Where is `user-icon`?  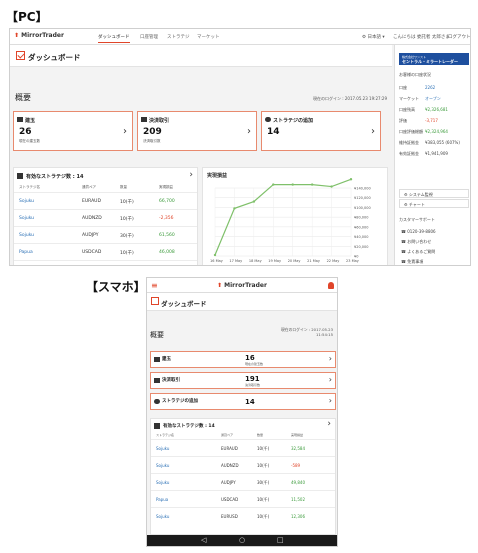
user-icon is located at coordinates (331, 285).